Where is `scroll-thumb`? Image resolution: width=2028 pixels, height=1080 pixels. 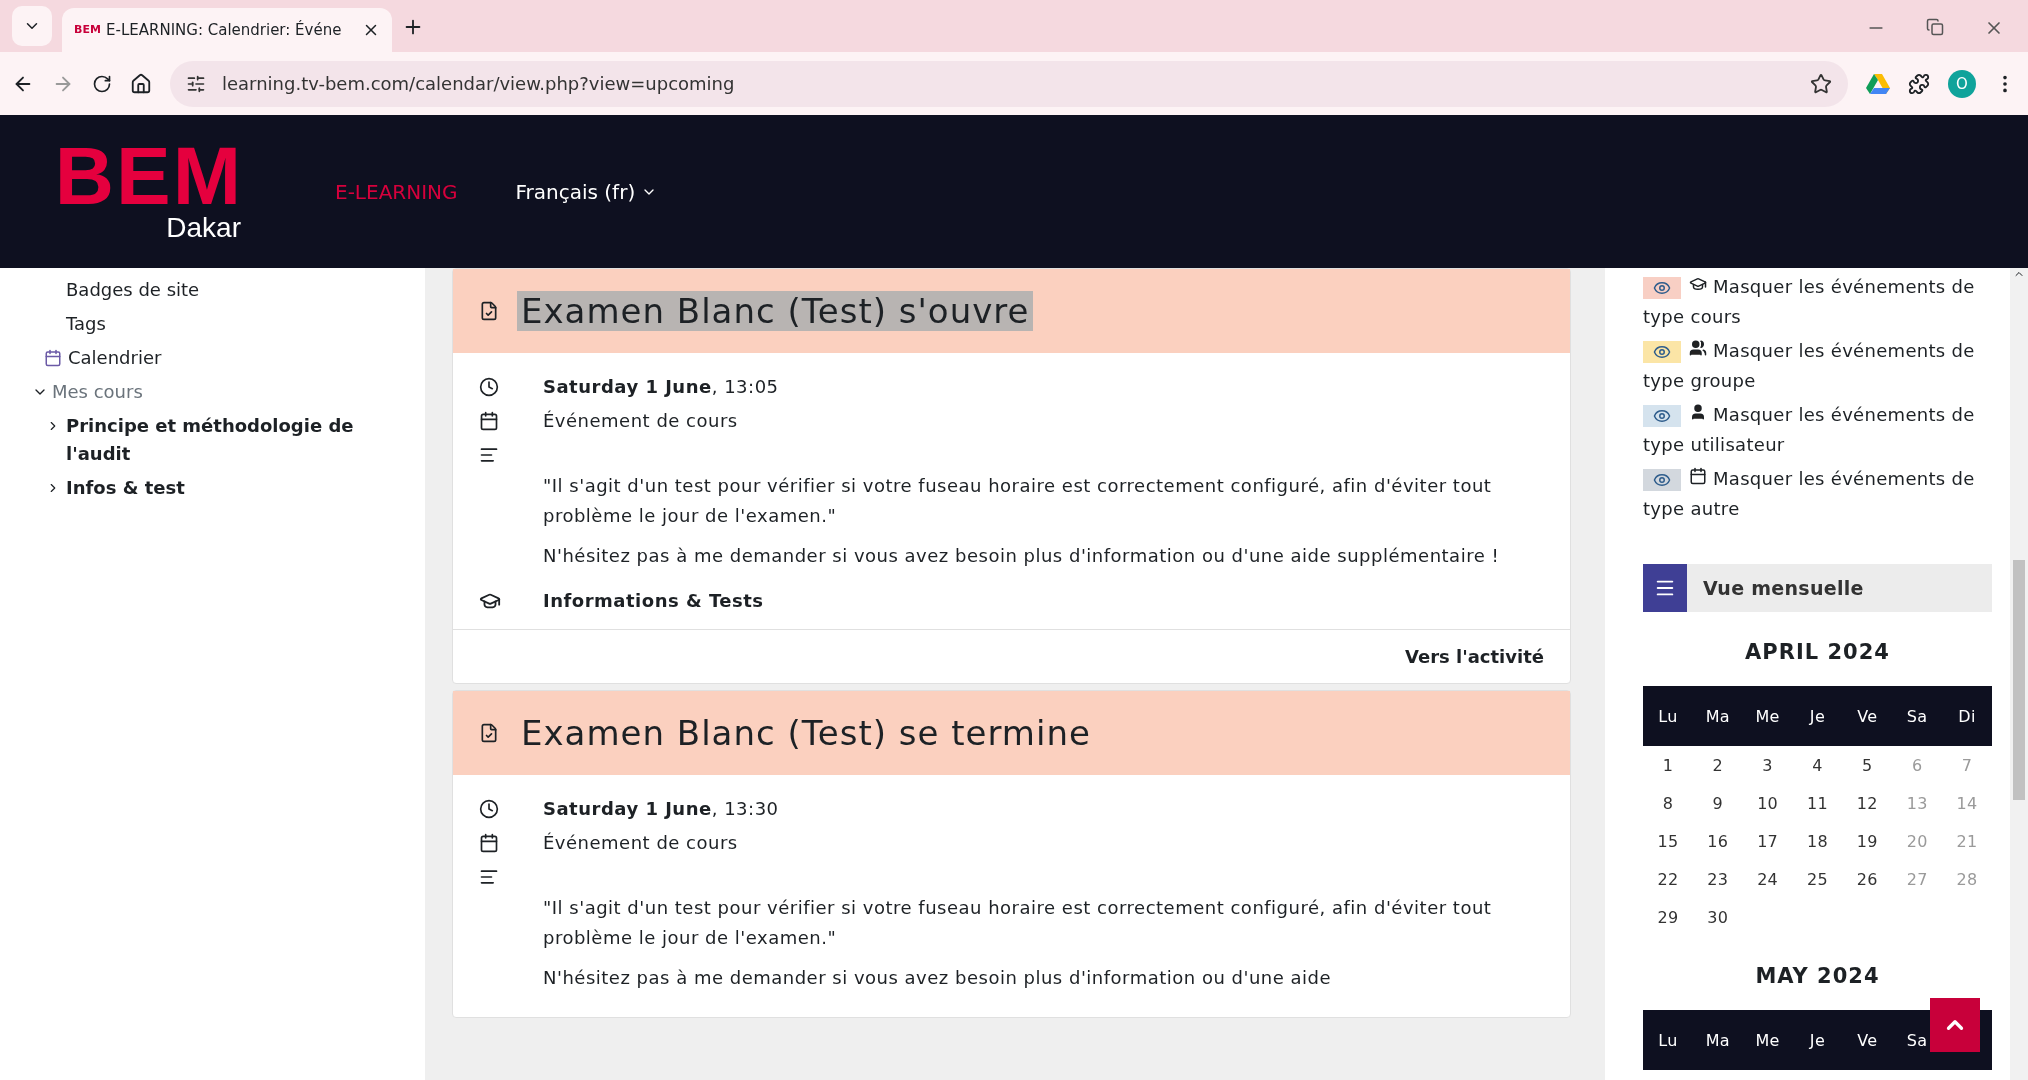
scroll-thumb is located at coordinates (2019, 680).